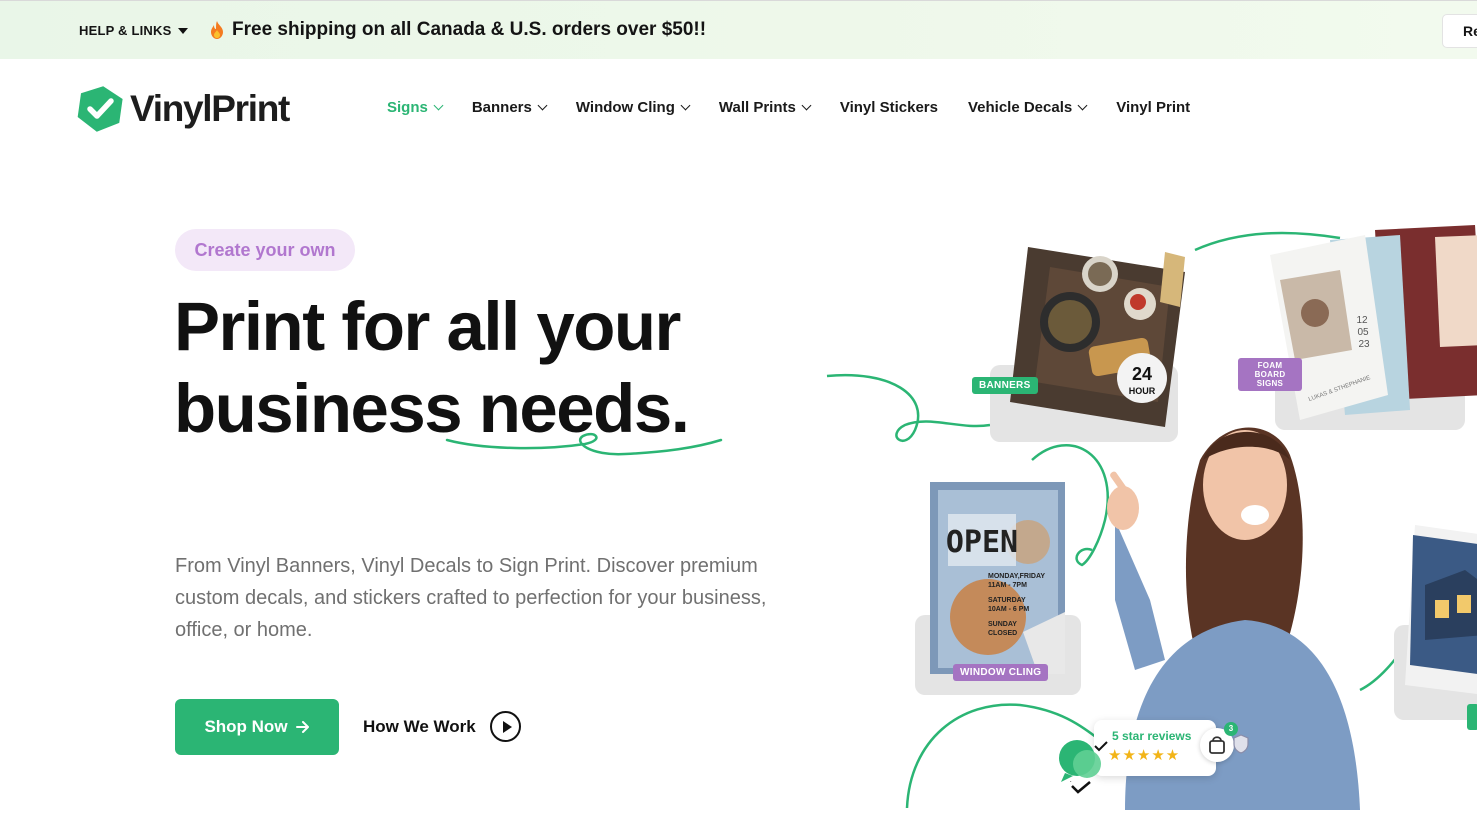 The image size is (1477, 832). I want to click on nav-label: Signs, so click(407, 107).